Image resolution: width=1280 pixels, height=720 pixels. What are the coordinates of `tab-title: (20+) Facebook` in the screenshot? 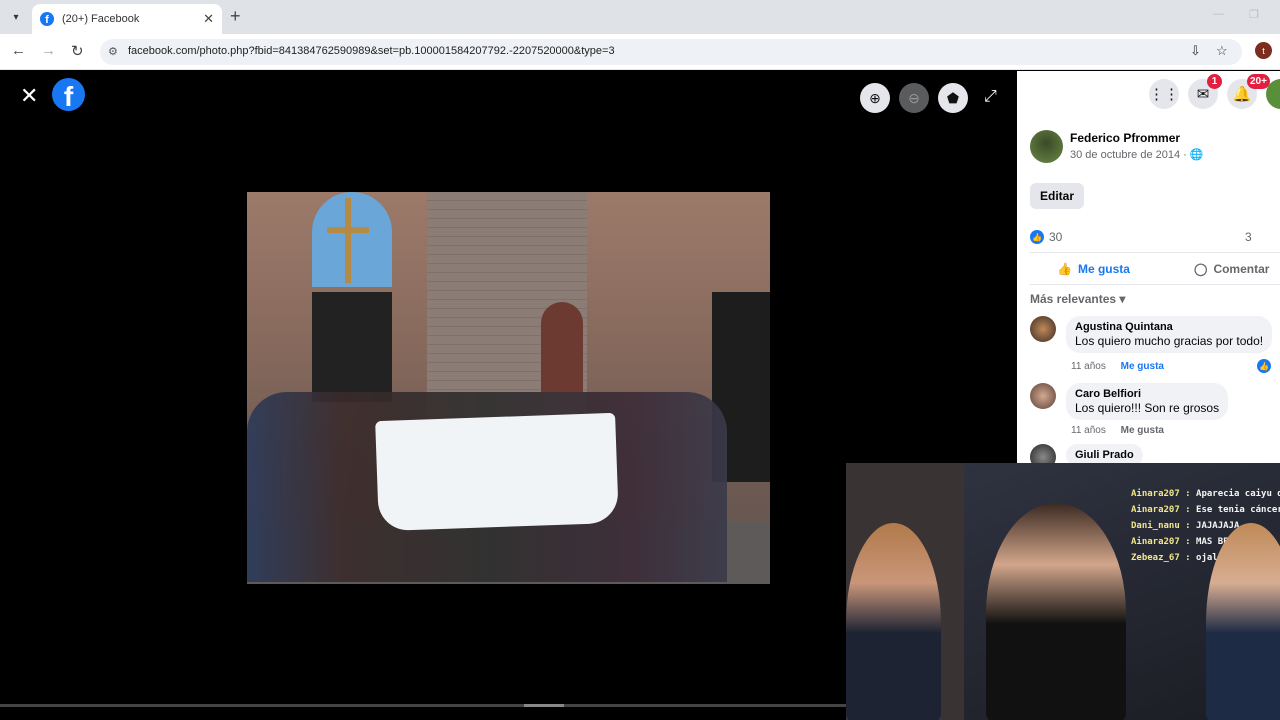 It's located at (101, 19).